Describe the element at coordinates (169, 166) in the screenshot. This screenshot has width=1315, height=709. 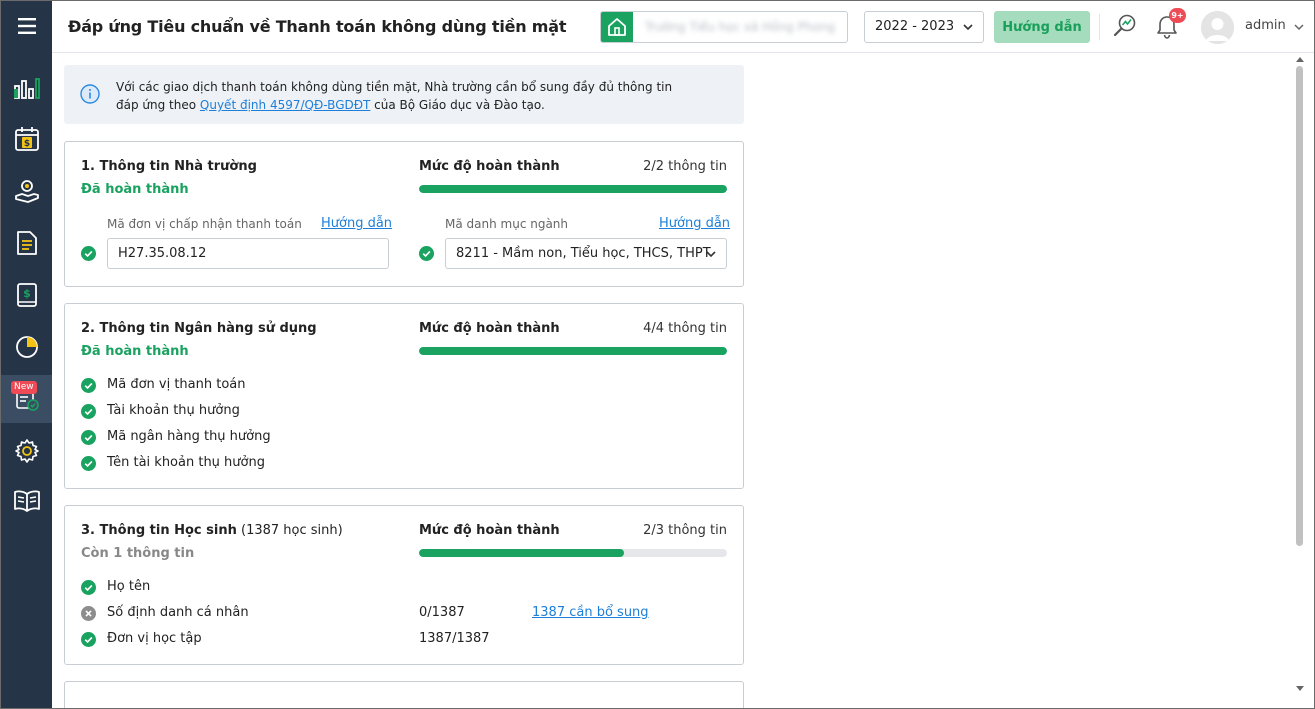
I see `section-title: 1. Thông tin Nhà trường` at that location.